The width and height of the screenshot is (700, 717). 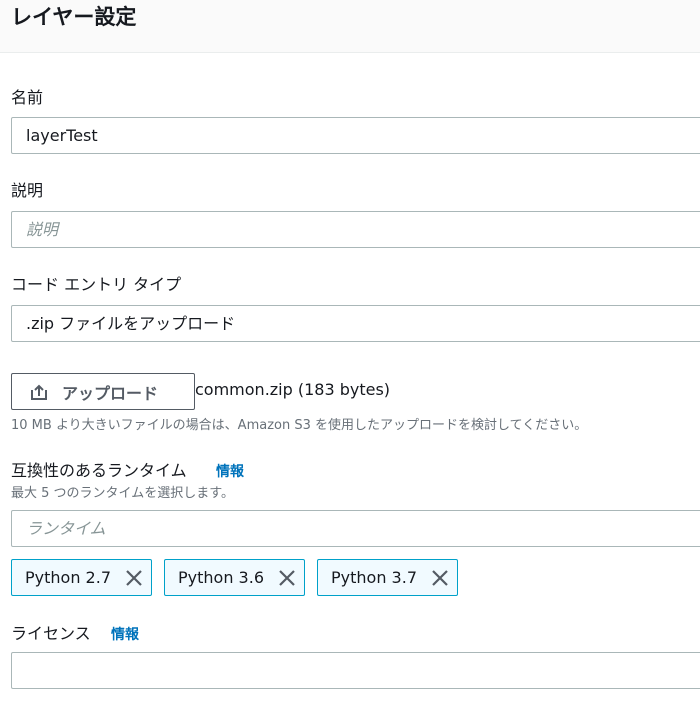 What do you see at coordinates (96, 284) in the screenshot?
I see `code-entry-type-label: コード エントリ タイプ` at bounding box center [96, 284].